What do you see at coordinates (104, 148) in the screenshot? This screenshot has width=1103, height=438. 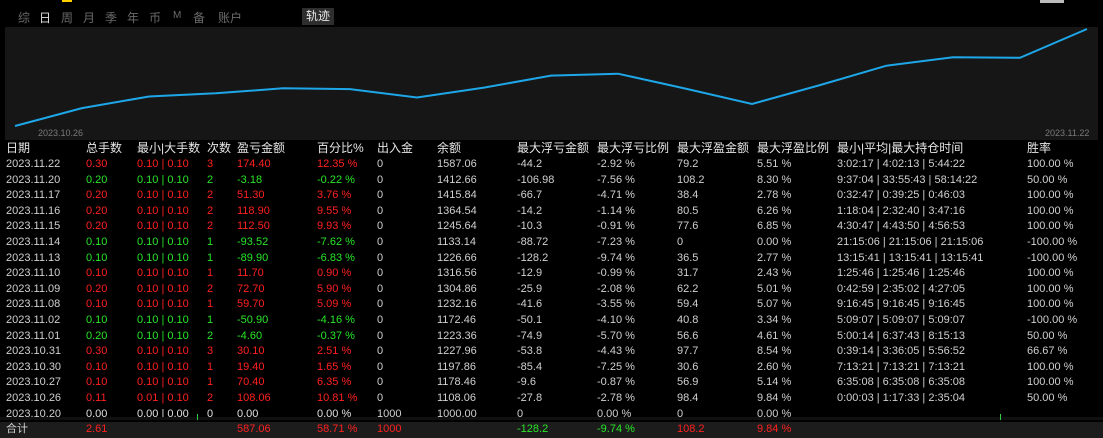 I see `column-header-total-lots: 总手数` at bounding box center [104, 148].